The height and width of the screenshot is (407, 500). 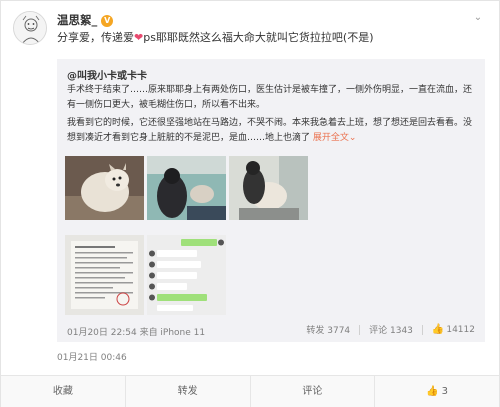 I want to click on original-post-stats: 转发 3774 评论 1343 👍 14112, so click(x=390, y=329).